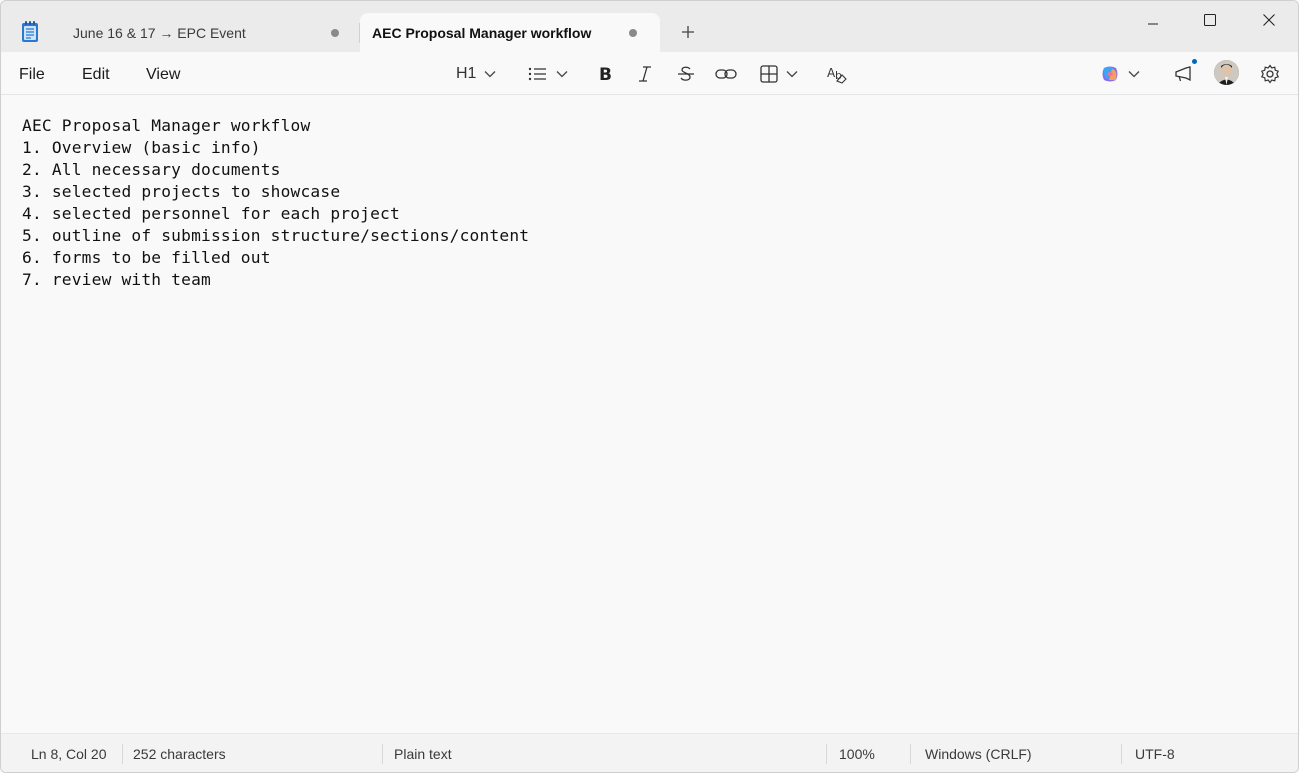 The width and height of the screenshot is (1299, 773). I want to click on close-button, so click(1269, 20).